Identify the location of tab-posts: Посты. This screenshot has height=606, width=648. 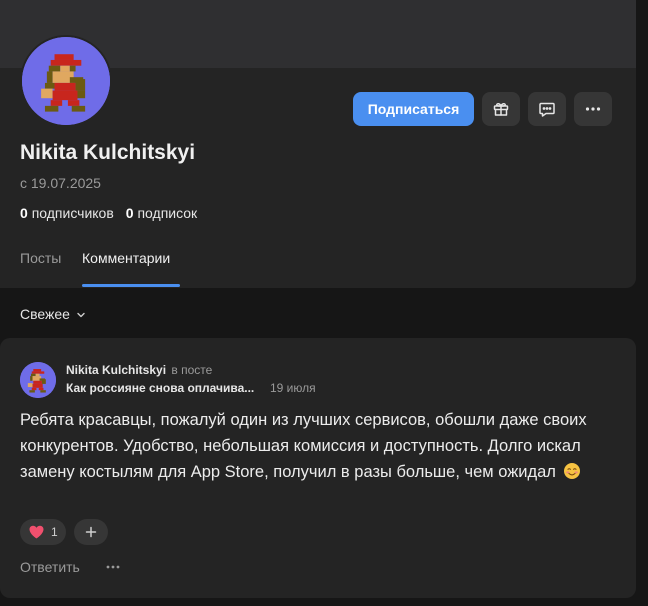
(40, 269).